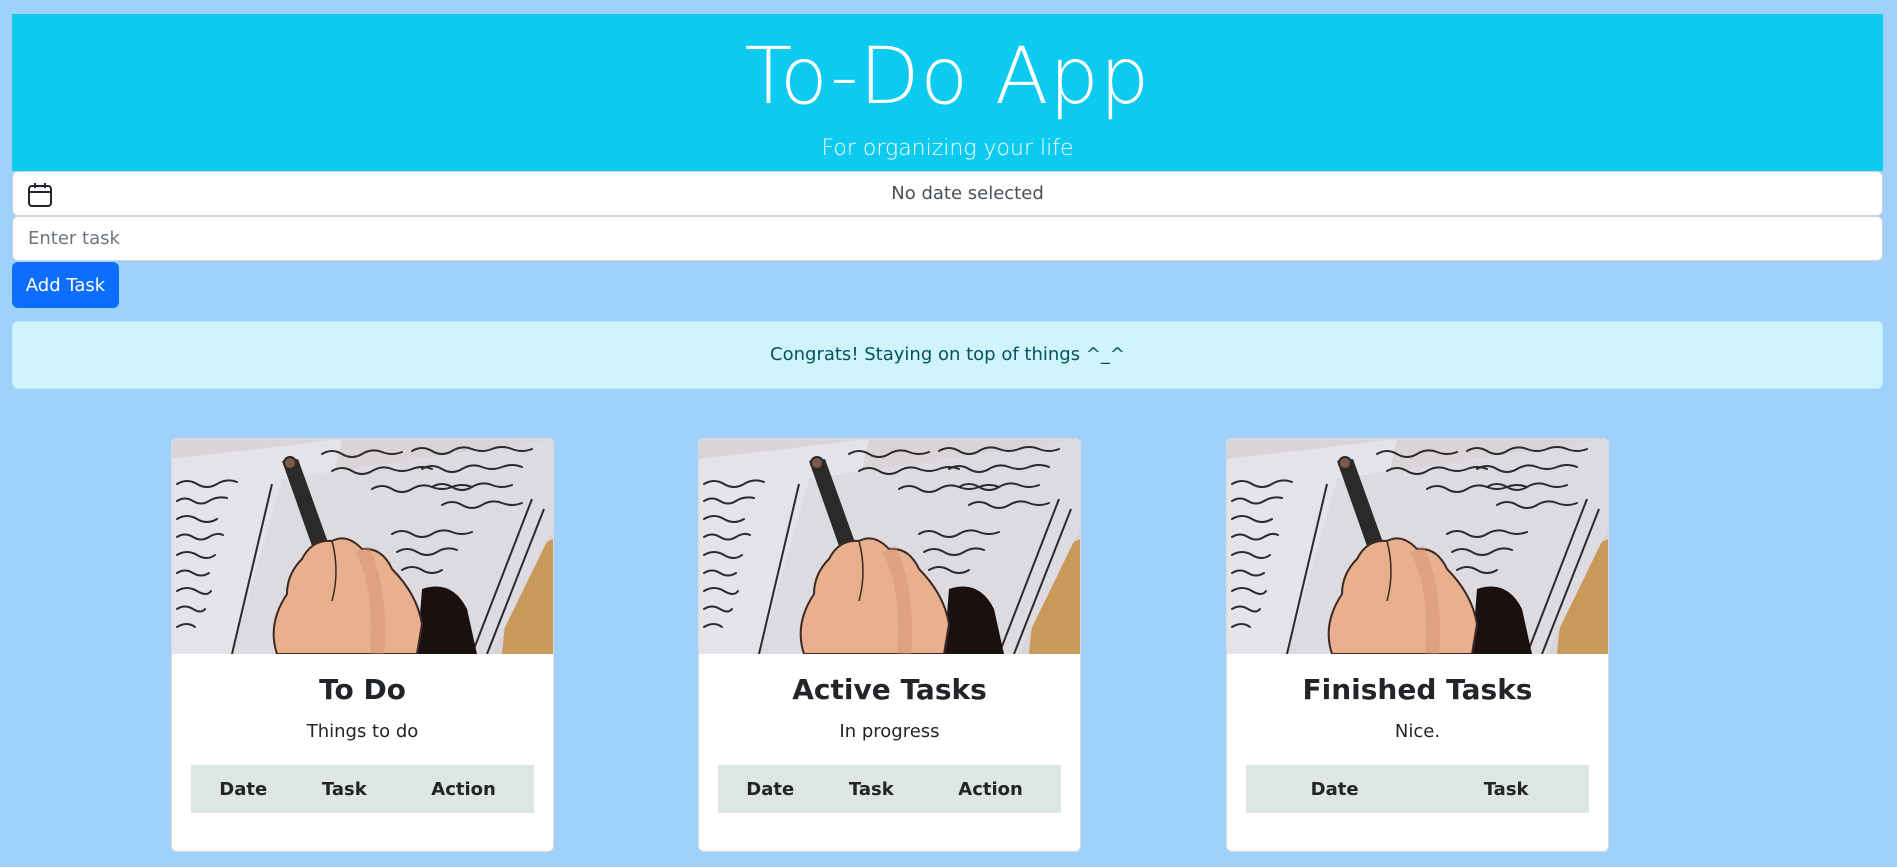  Describe the element at coordinates (947, 238) in the screenshot. I see `task-input` at that location.